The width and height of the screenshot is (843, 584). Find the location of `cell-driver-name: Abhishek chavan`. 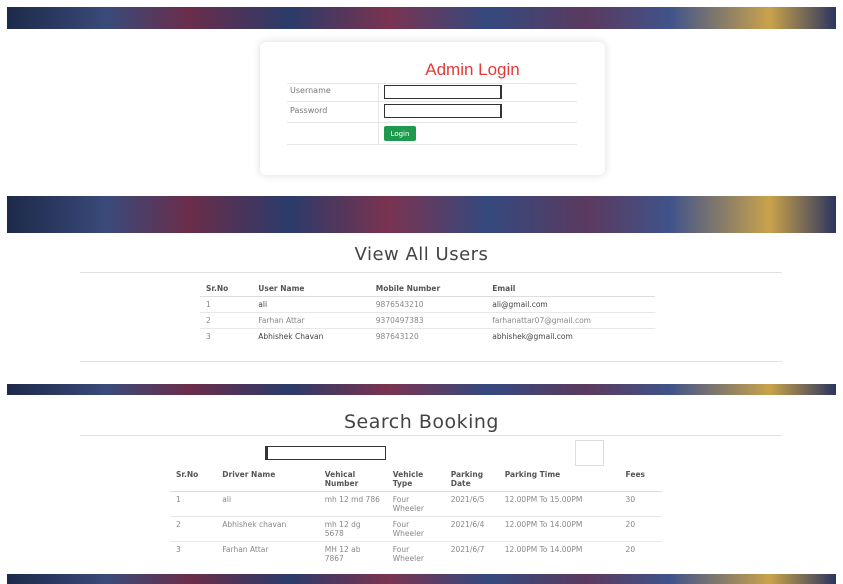

cell-driver-name: Abhishek chavan is located at coordinates (267, 529).